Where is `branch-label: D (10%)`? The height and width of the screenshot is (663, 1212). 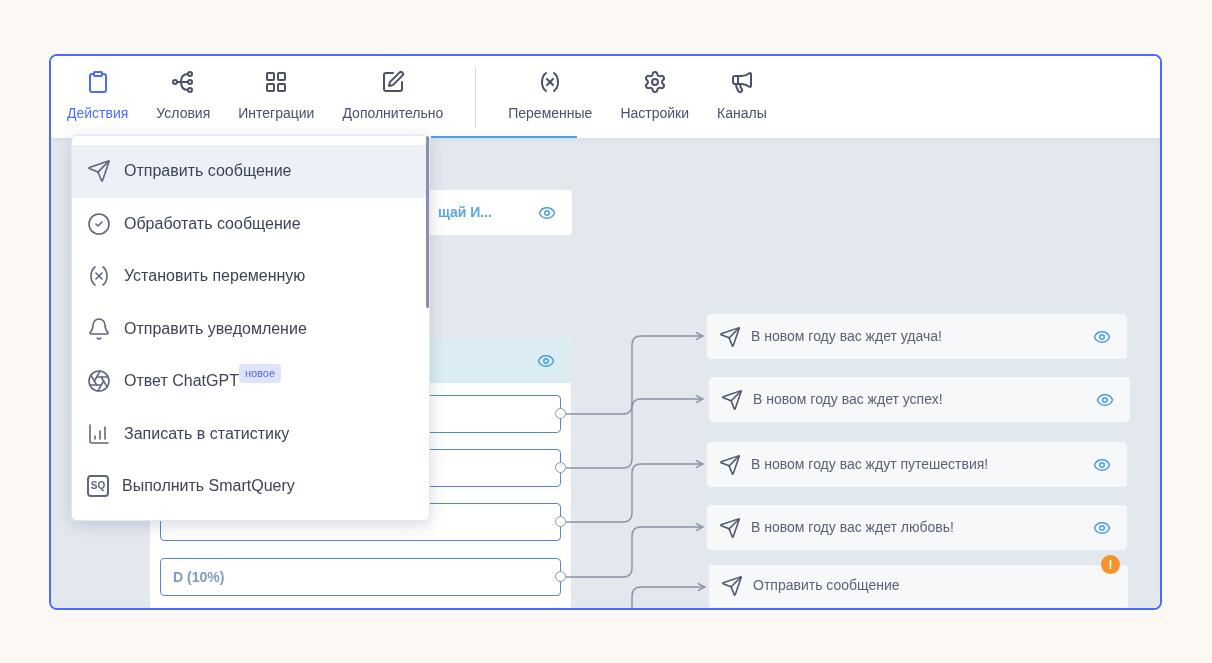
branch-label: D (10%) is located at coordinates (199, 577).